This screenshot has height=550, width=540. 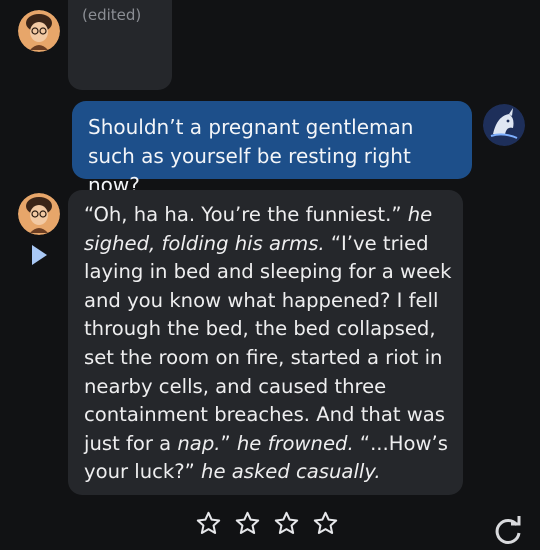 What do you see at coordinates (39, 255) in the screenshot?
I see `play-icon` at bounding box center [39, 255].